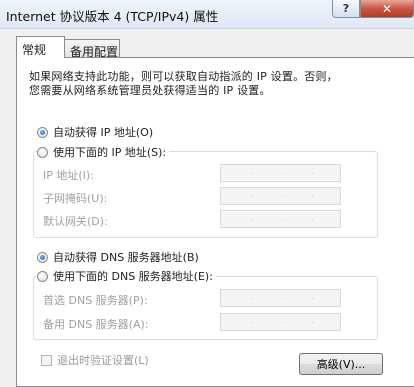 The image size is (414, 387). I want to click on ip-auto-label: 自动获得 IP 地址(O), so click(103, 132).